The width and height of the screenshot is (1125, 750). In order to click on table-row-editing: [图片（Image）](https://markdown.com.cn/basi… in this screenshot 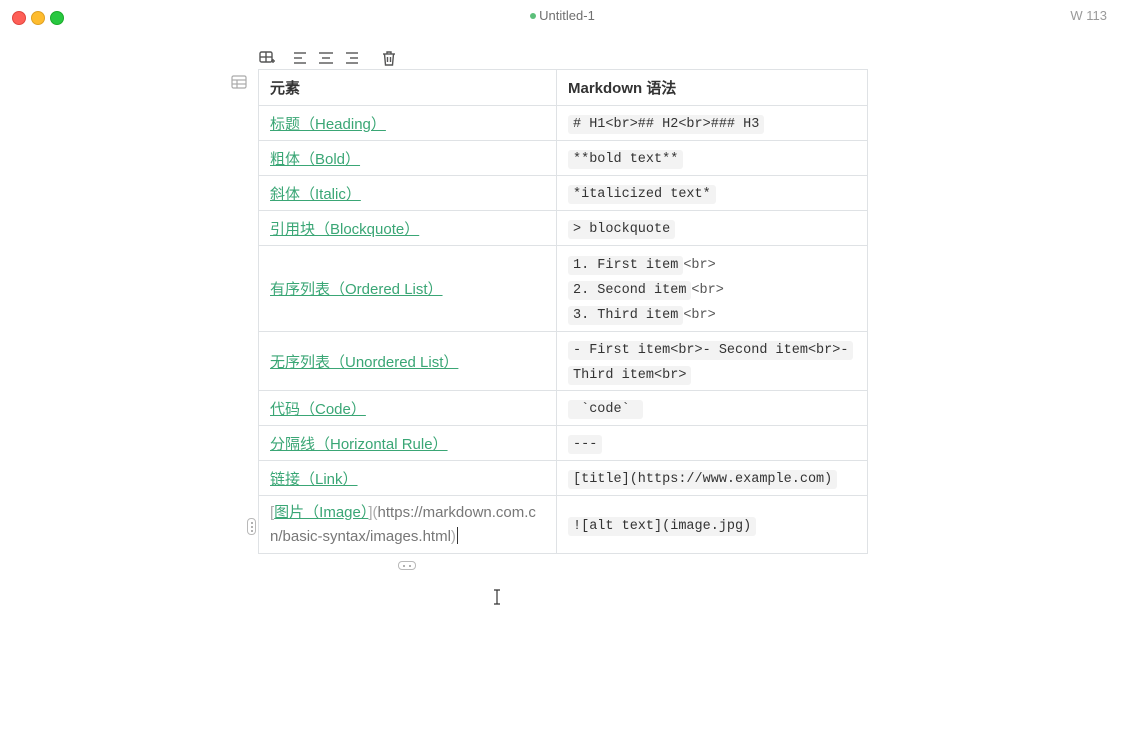, I will do `click(563, 524)`.